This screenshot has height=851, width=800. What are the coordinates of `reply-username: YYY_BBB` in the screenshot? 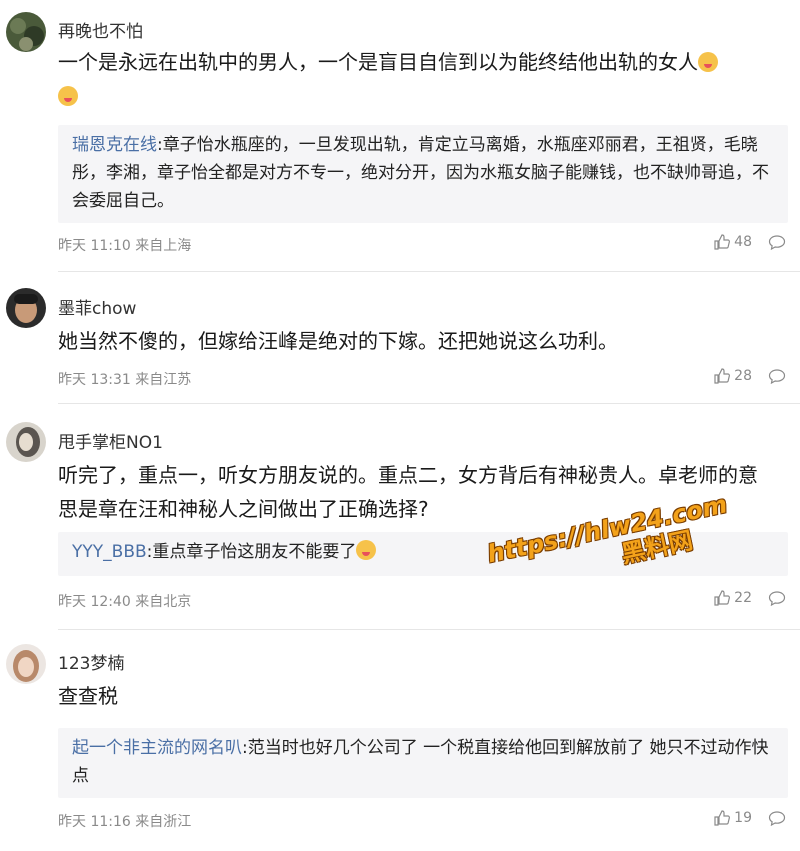 It's located at (109, 552).